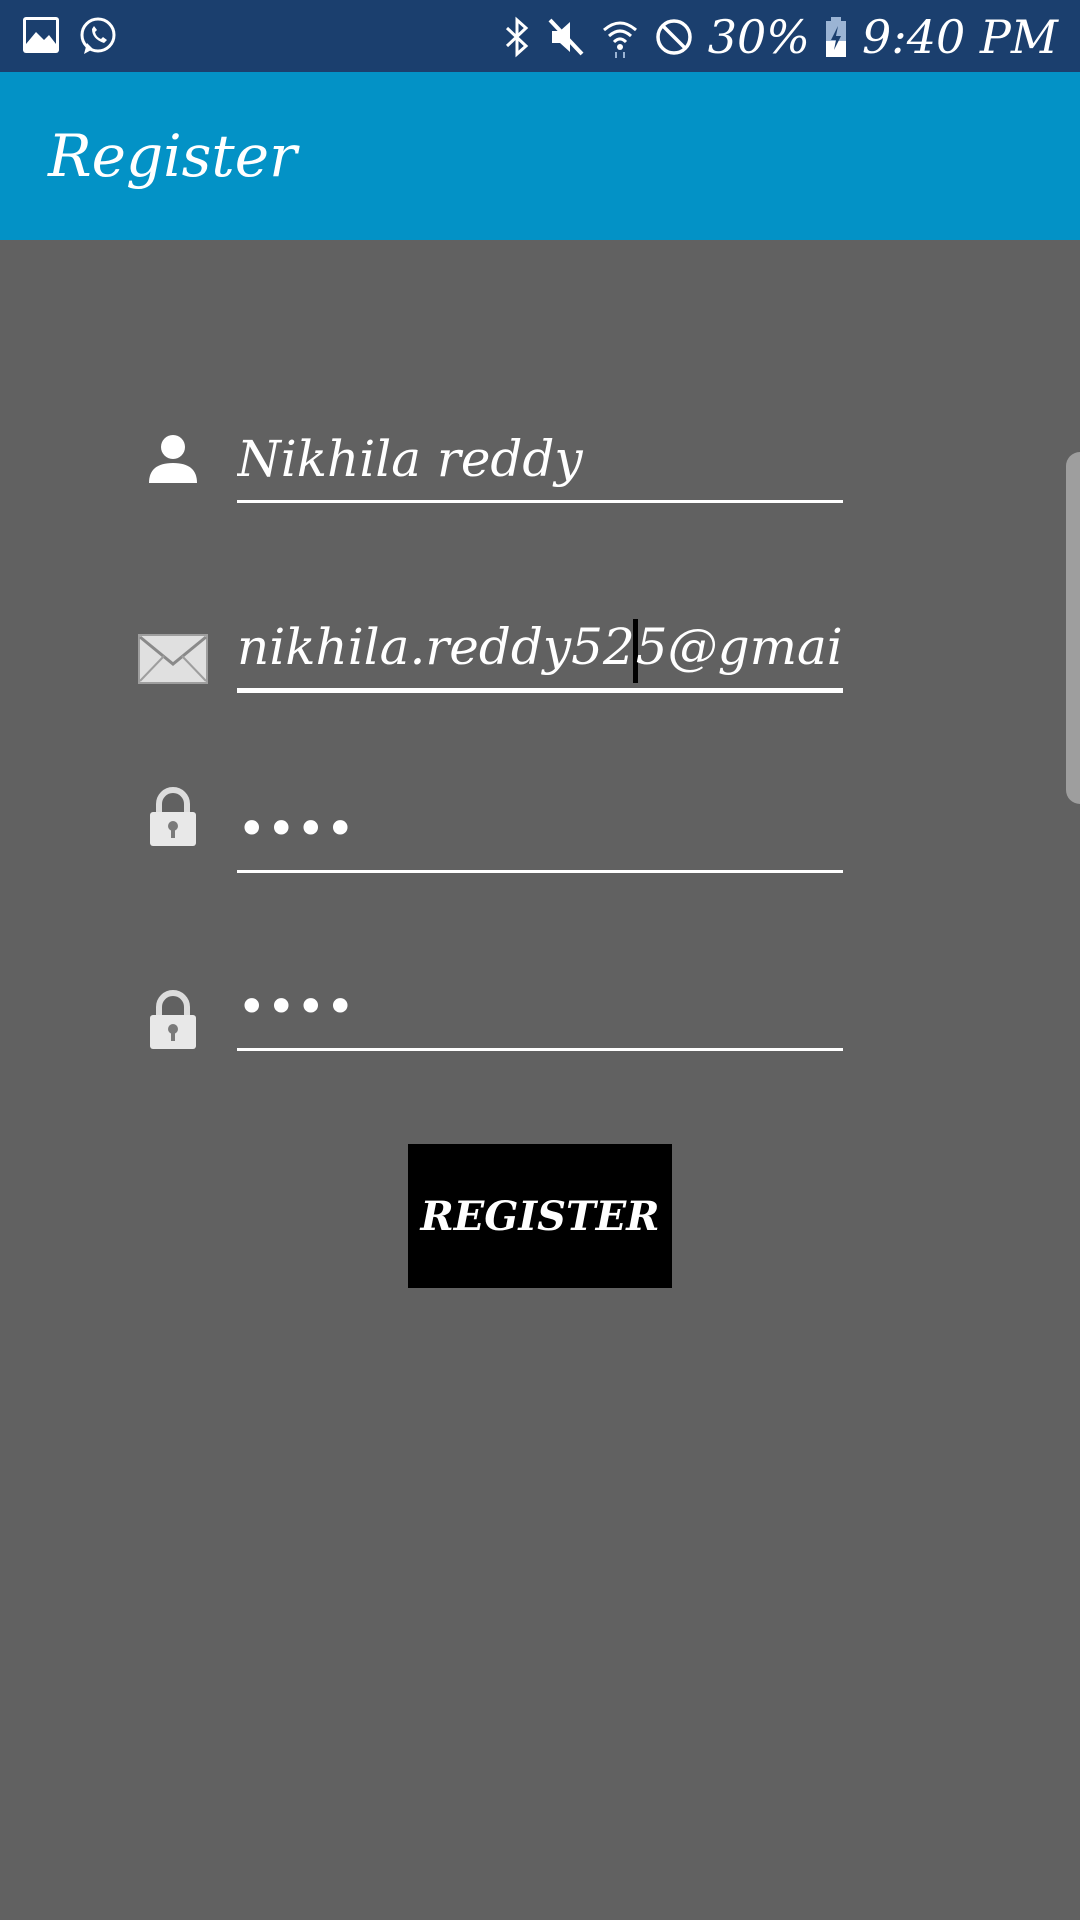  Describe the element at coordinates (173, 659) in the screenshot. I see `envelope-icon` at that location.